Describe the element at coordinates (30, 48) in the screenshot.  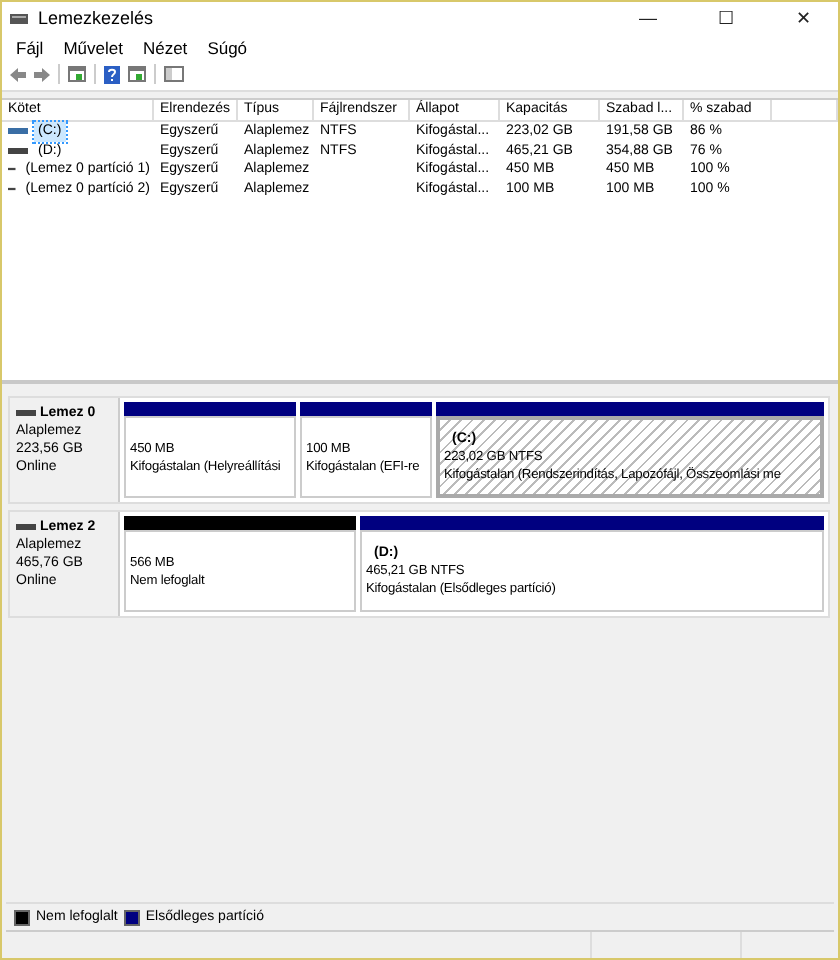
I see `menu-item: Fájl` at that location.